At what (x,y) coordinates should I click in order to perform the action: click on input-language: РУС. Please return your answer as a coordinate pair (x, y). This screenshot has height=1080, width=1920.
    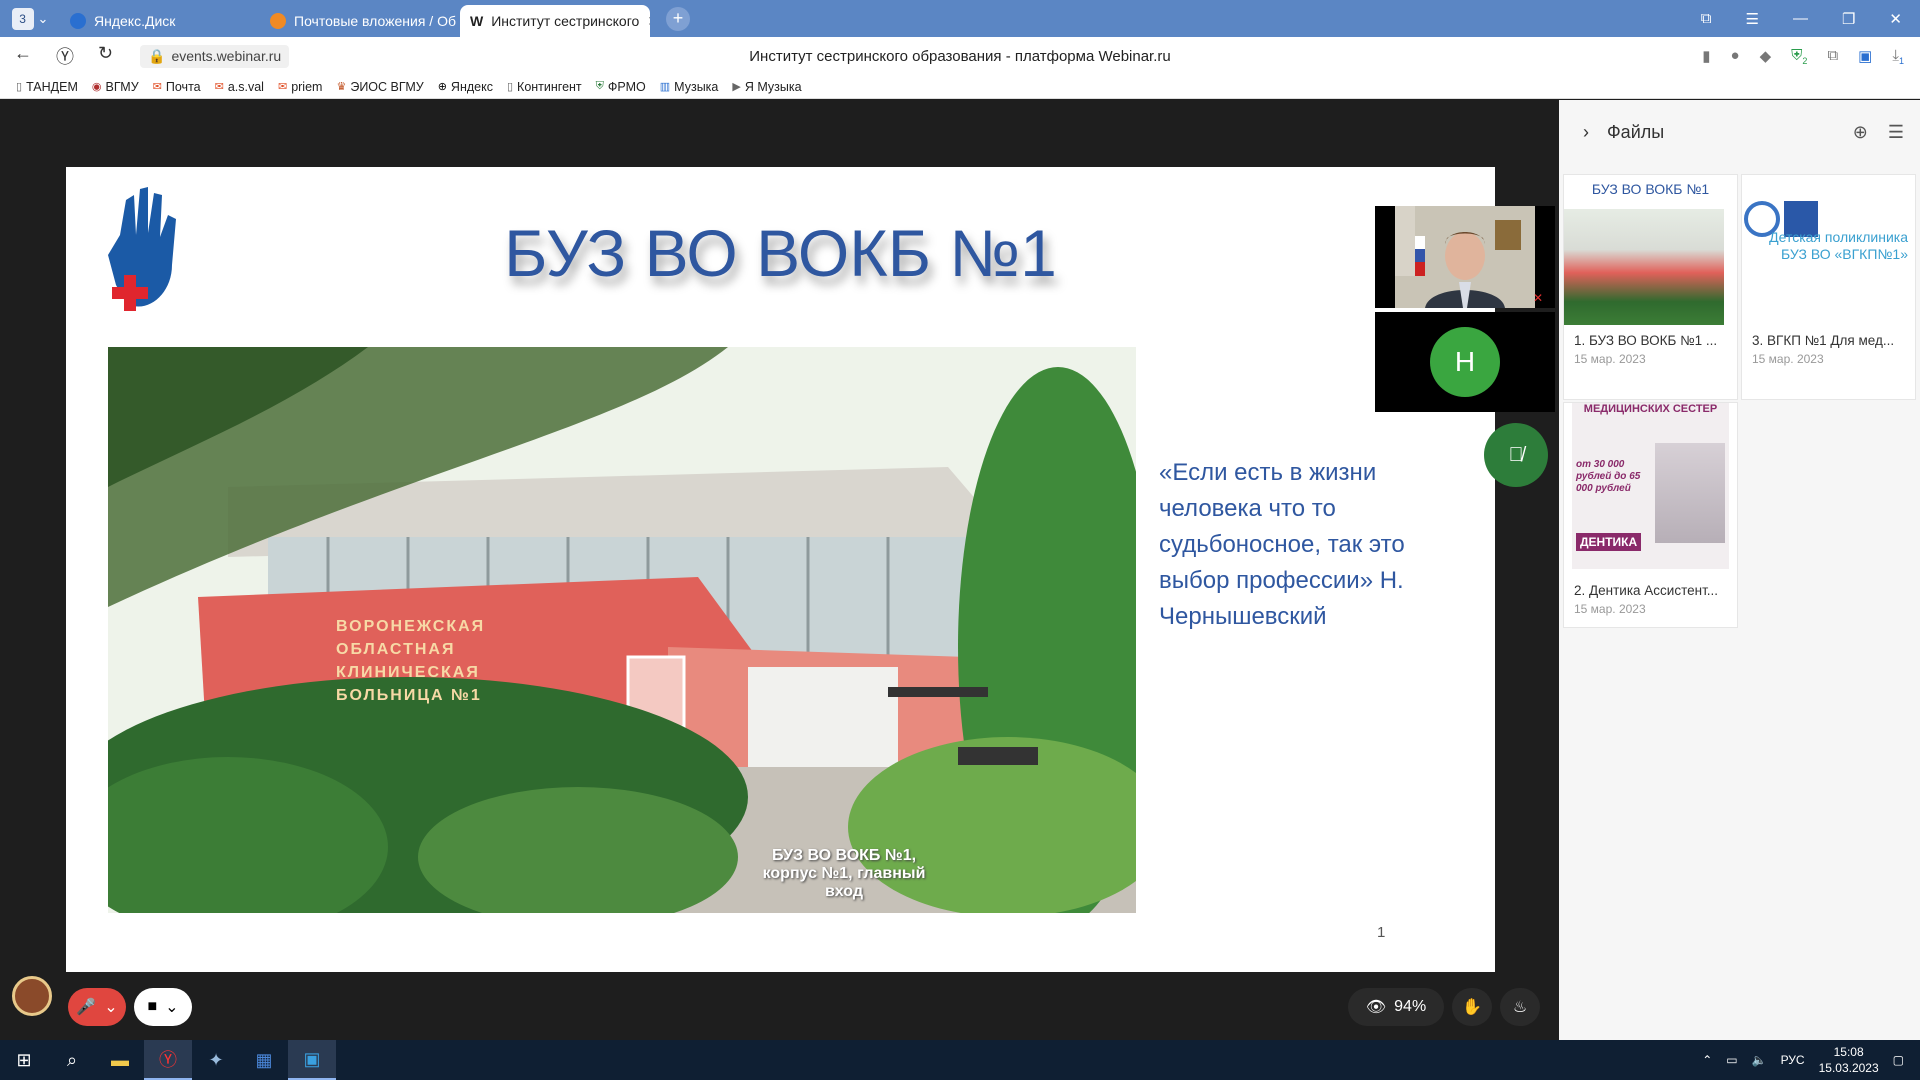
    Looking at the image, I should click on (1793, 1060).